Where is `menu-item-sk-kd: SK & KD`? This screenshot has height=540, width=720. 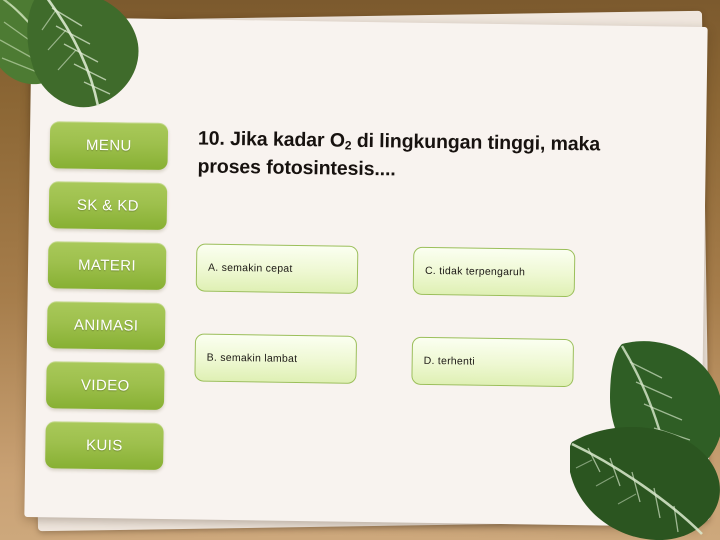 menu-item-sk-kd: SK & KD is located at coordinates (108, 206).